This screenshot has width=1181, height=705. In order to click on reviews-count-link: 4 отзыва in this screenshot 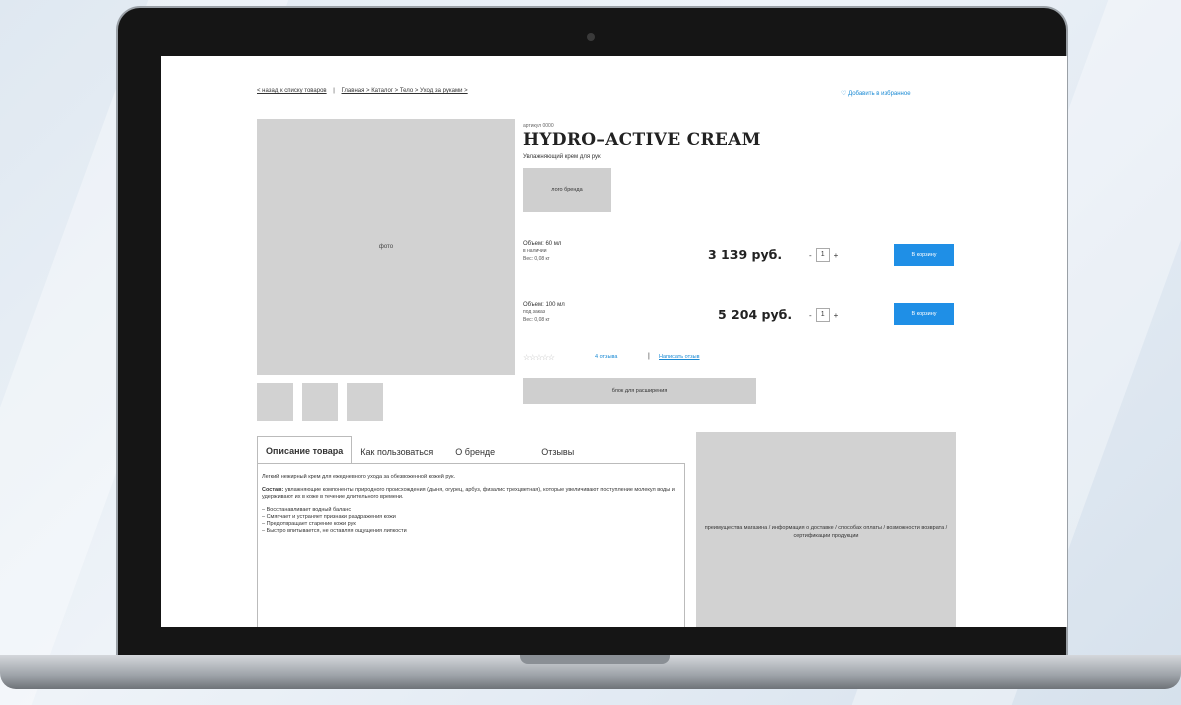, I will do `click(606, 357)`.